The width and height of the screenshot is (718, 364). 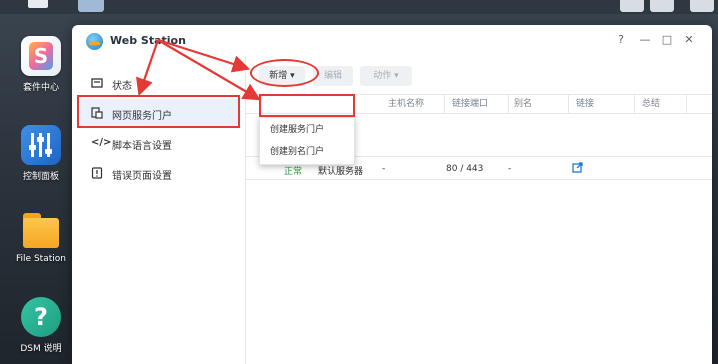 What do you see at coordinates (341, 172) in the screenshot?
I see `service-cell: 默认服务器` at bounding box center [341, 172].